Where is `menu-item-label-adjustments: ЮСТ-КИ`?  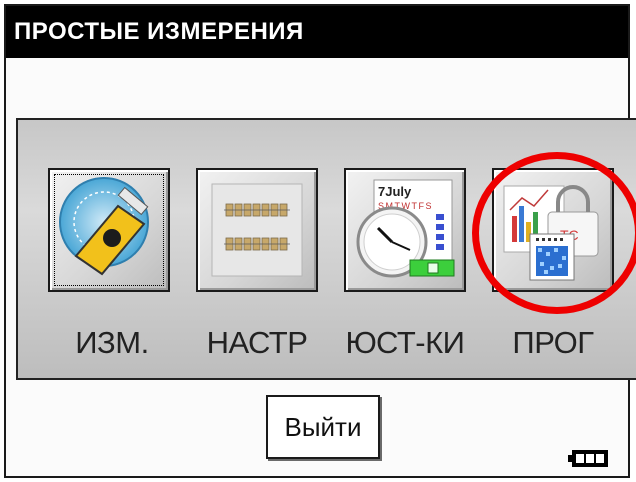
menu-item-label-adjustments: ЮСТ-КИ is located at coordinates (405, 342).